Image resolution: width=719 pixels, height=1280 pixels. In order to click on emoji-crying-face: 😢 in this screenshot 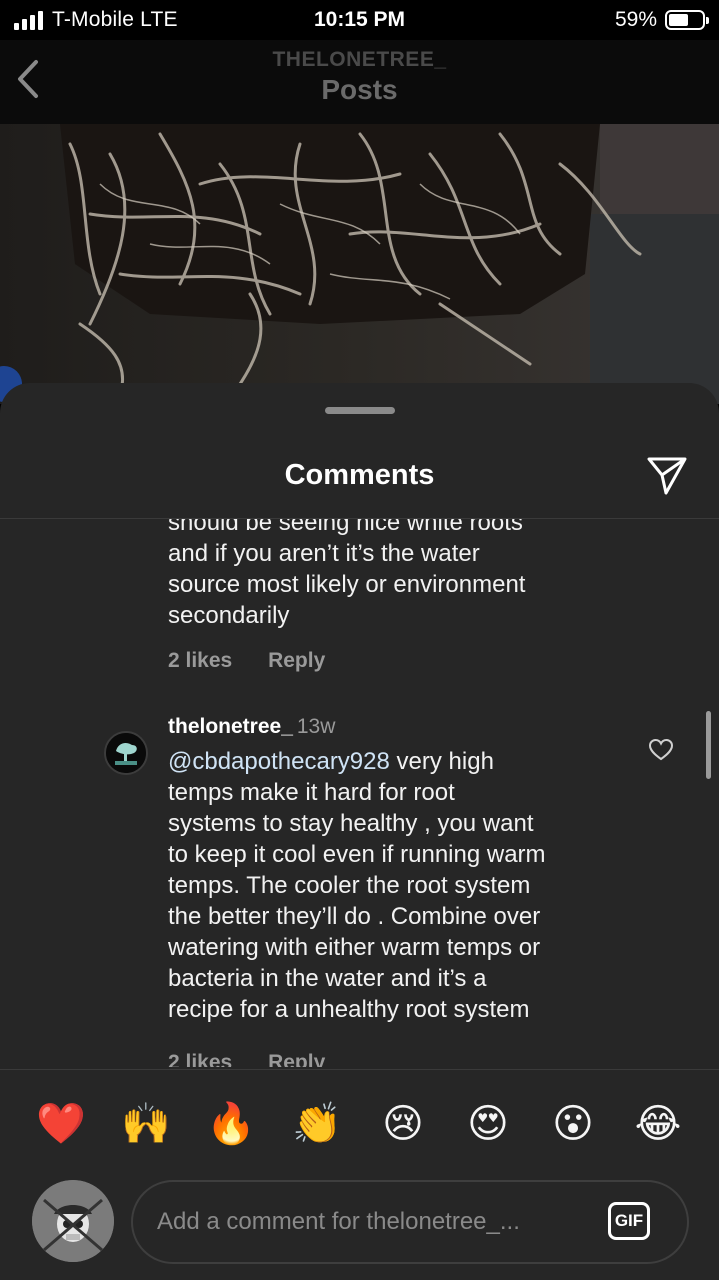, I will do `click(403, 1124)`.